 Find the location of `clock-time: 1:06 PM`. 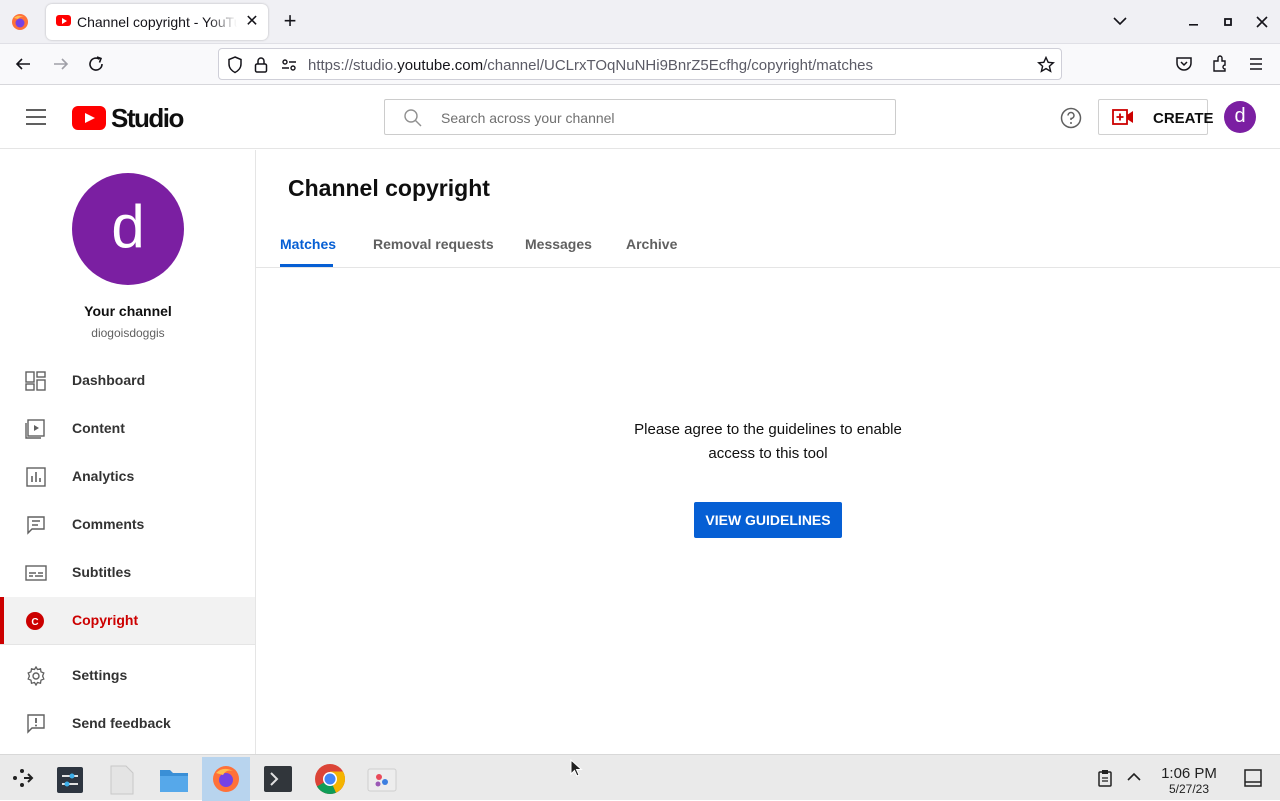

clock-time: 1:06 PM is located at coordinates (1189, 773).